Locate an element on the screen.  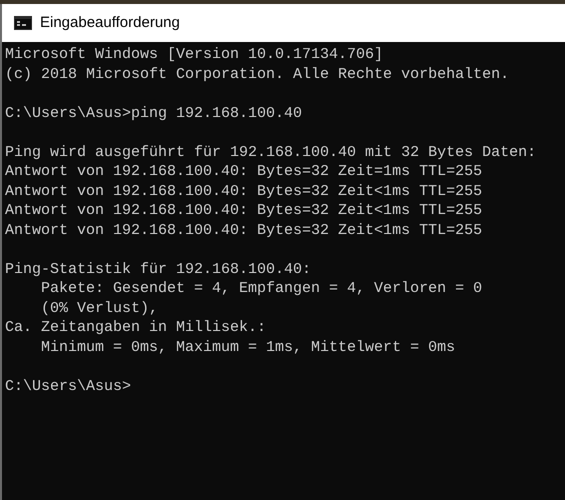
console-line: Ping-Statistik für 192.168.100.40: is located at coordinates (158, 269).